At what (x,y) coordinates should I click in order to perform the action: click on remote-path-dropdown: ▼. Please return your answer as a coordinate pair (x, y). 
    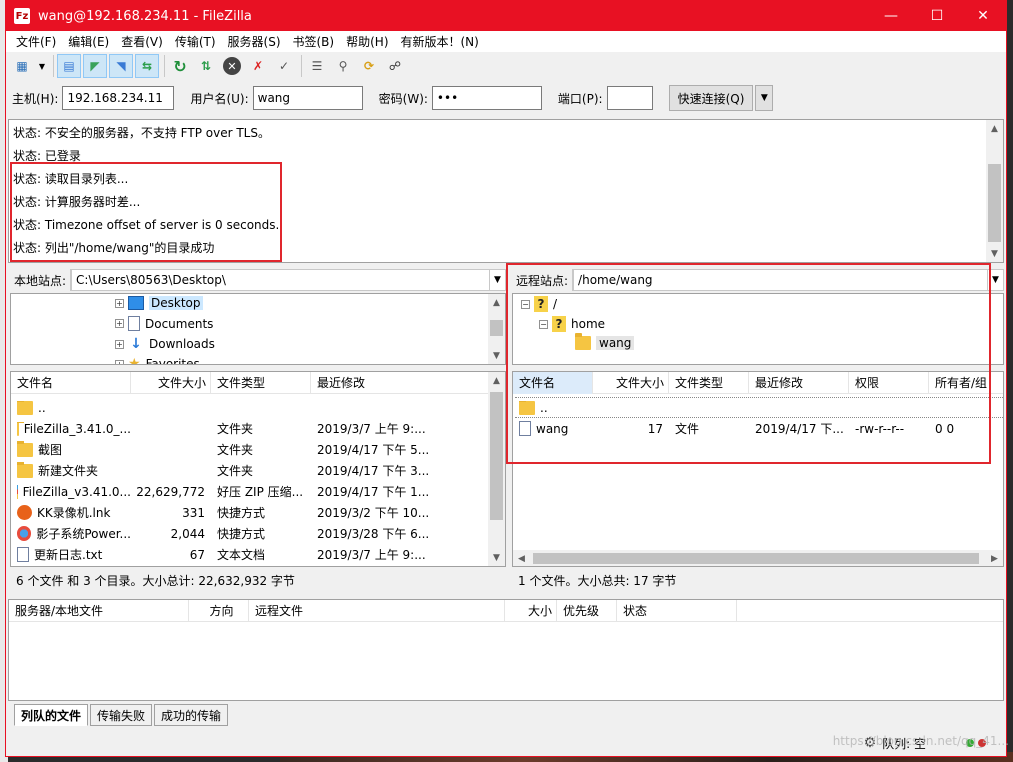
    Looking at the image, I should click on (996, 280).